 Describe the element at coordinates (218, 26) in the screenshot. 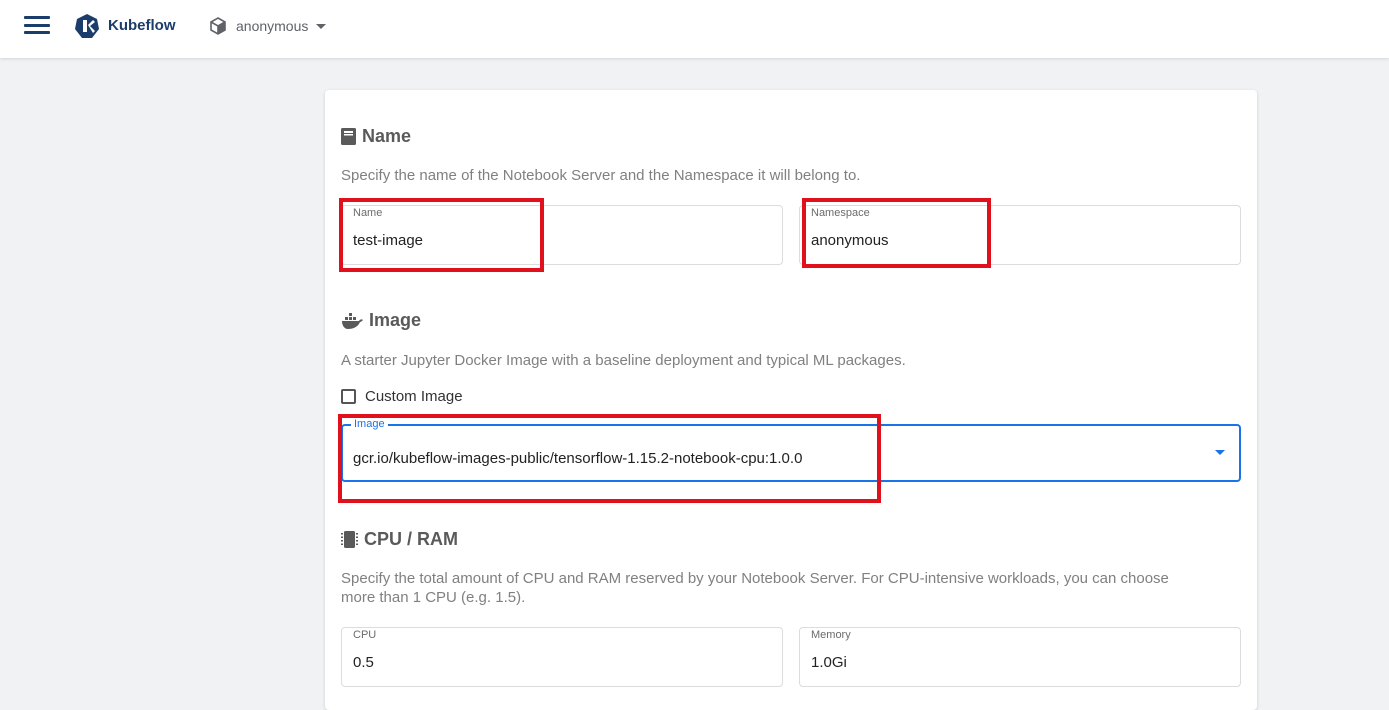

I see `cube-icon` at that location.